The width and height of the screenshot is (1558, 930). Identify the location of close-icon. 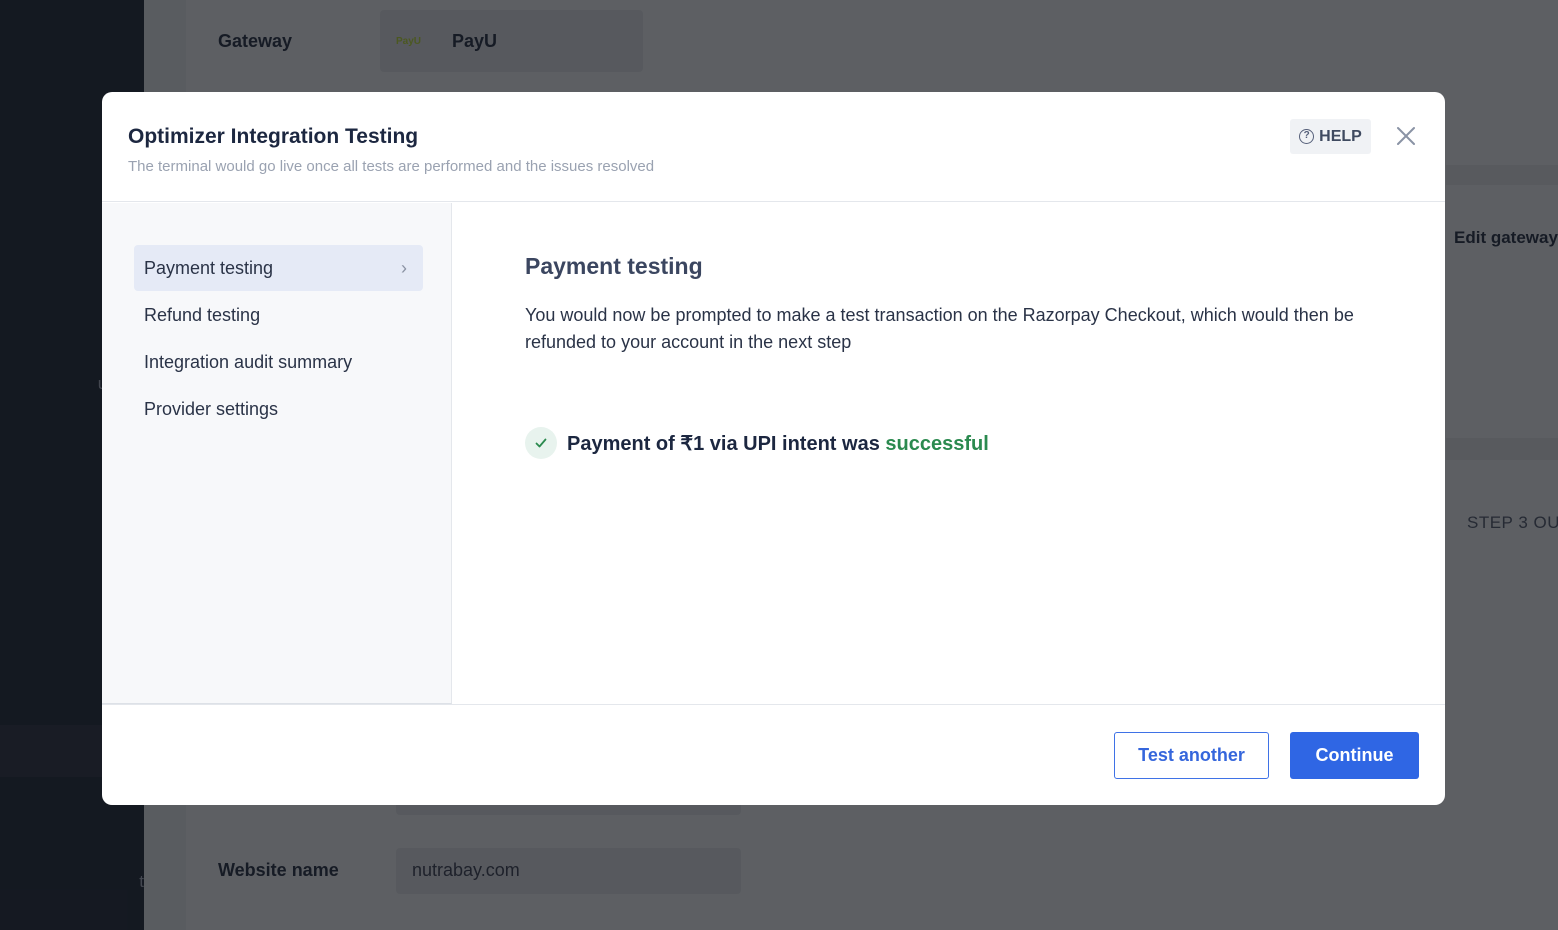
(1406, 136).